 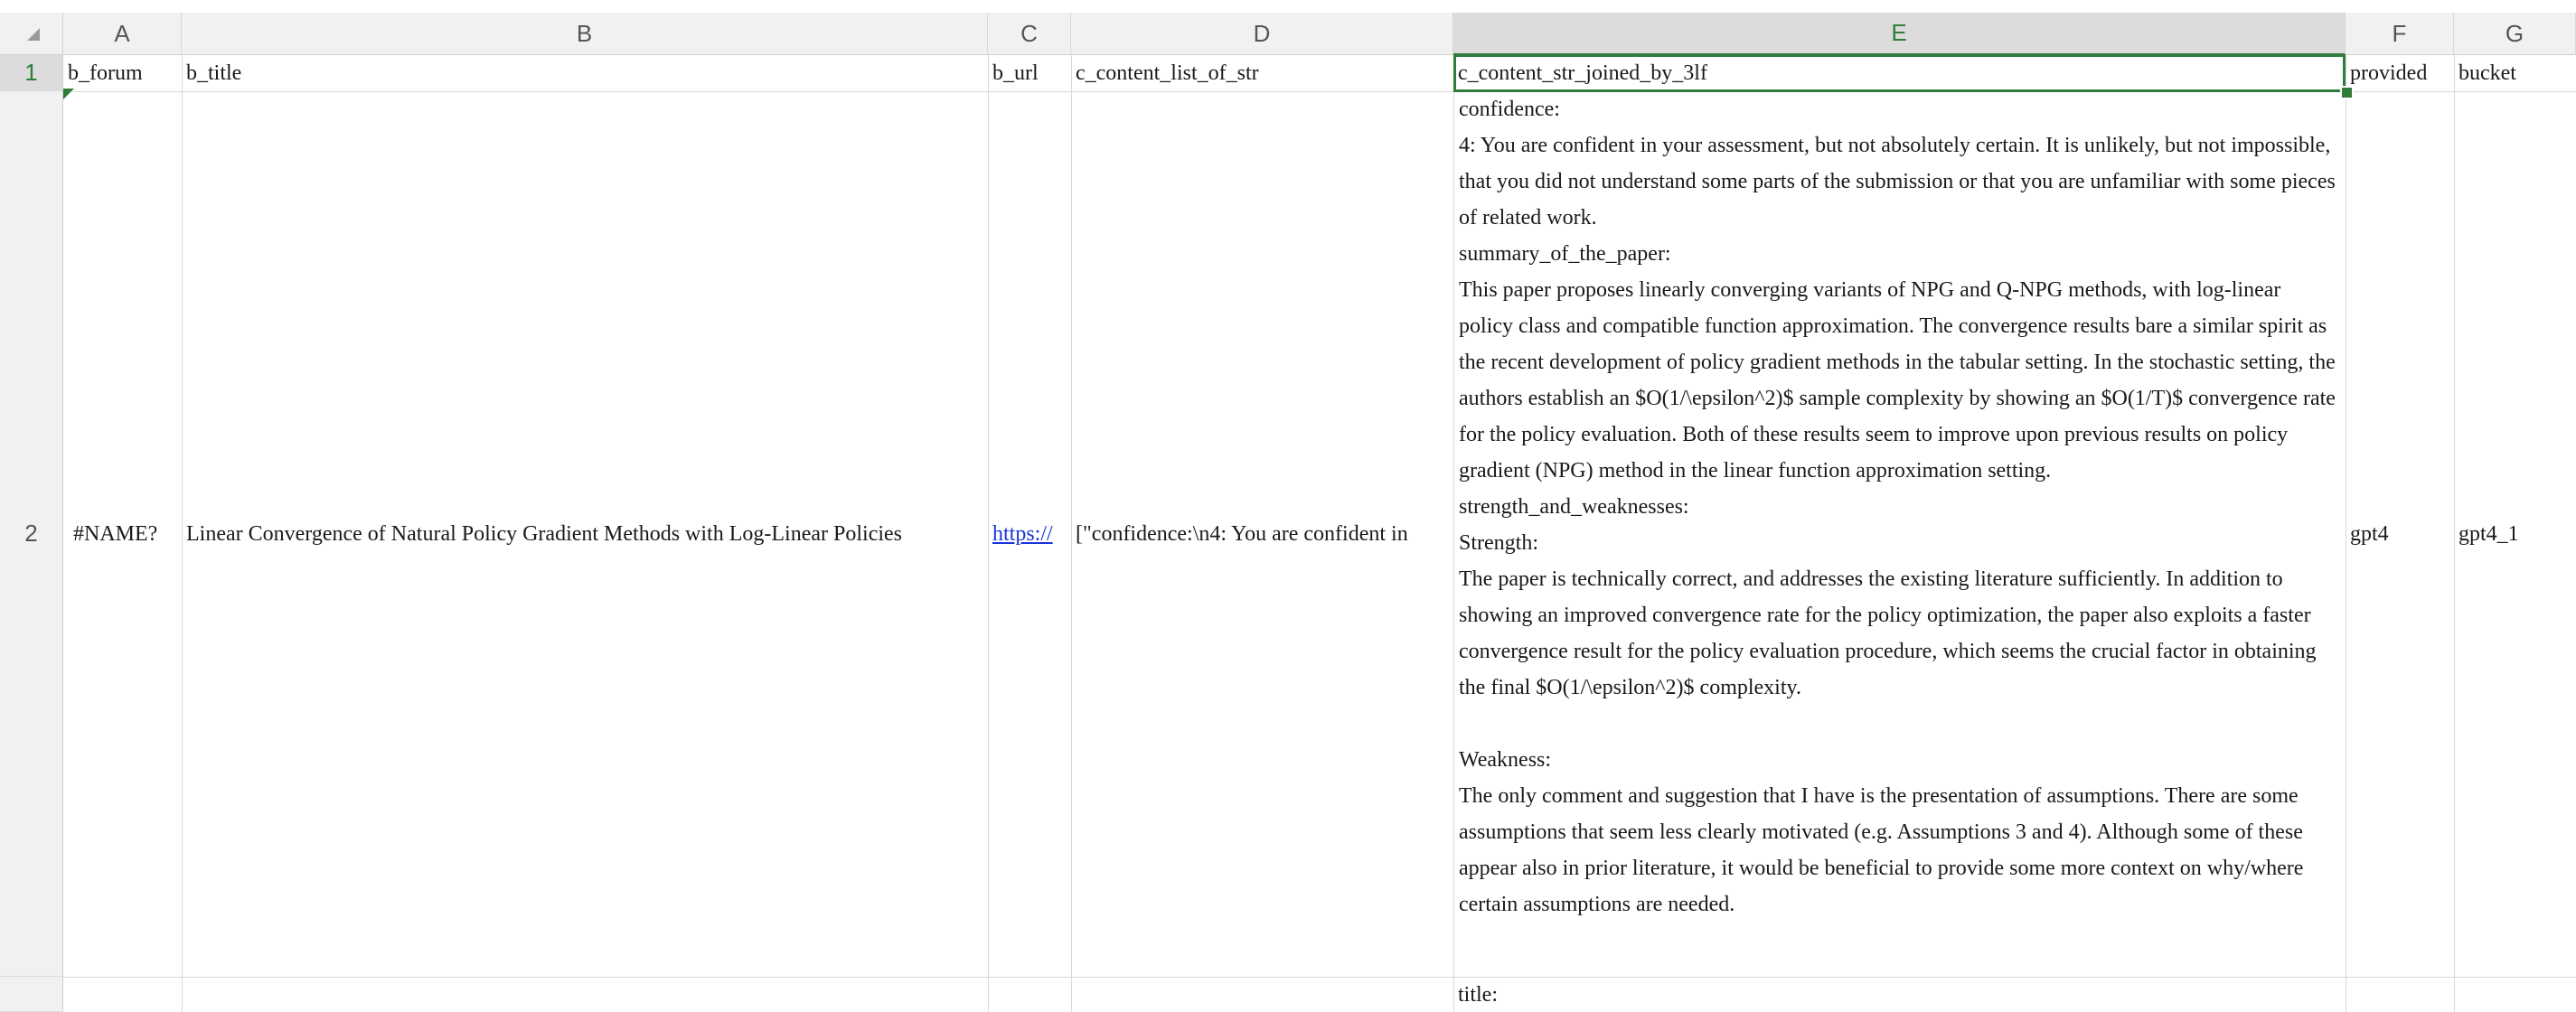 What do you see at coordinates (32, 534) in the screenshot?
I see `row-header-2: 2` at bounding box center [32, 534].